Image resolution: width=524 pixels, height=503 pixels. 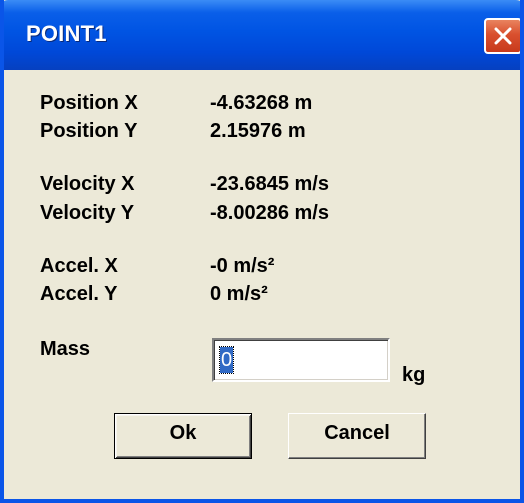 I want to click on position-y-label: Position Y, so click(x=89, y=131).